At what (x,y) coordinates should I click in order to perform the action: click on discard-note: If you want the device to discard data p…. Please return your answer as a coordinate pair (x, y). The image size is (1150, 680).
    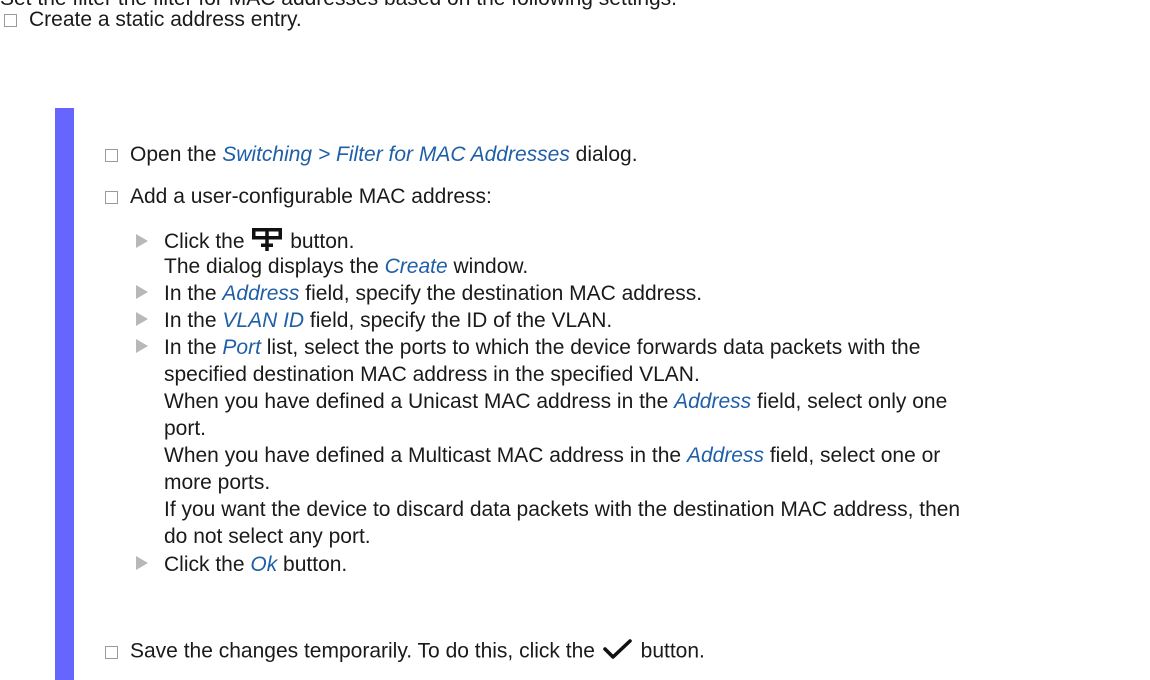
    Looking at the image, I should click on (562, 509).